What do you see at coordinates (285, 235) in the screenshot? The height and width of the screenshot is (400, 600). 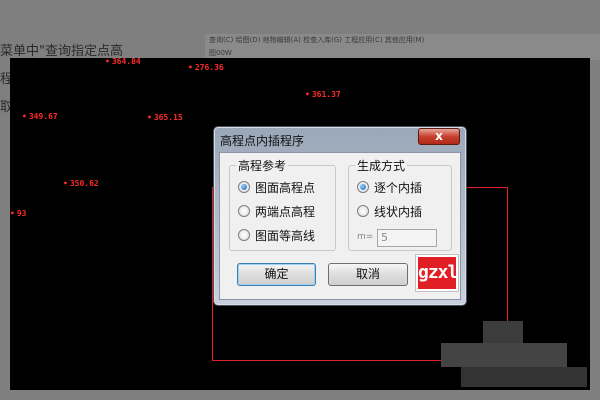 I see `radio-label: 图面等高线` at bounding box center [285, 235].